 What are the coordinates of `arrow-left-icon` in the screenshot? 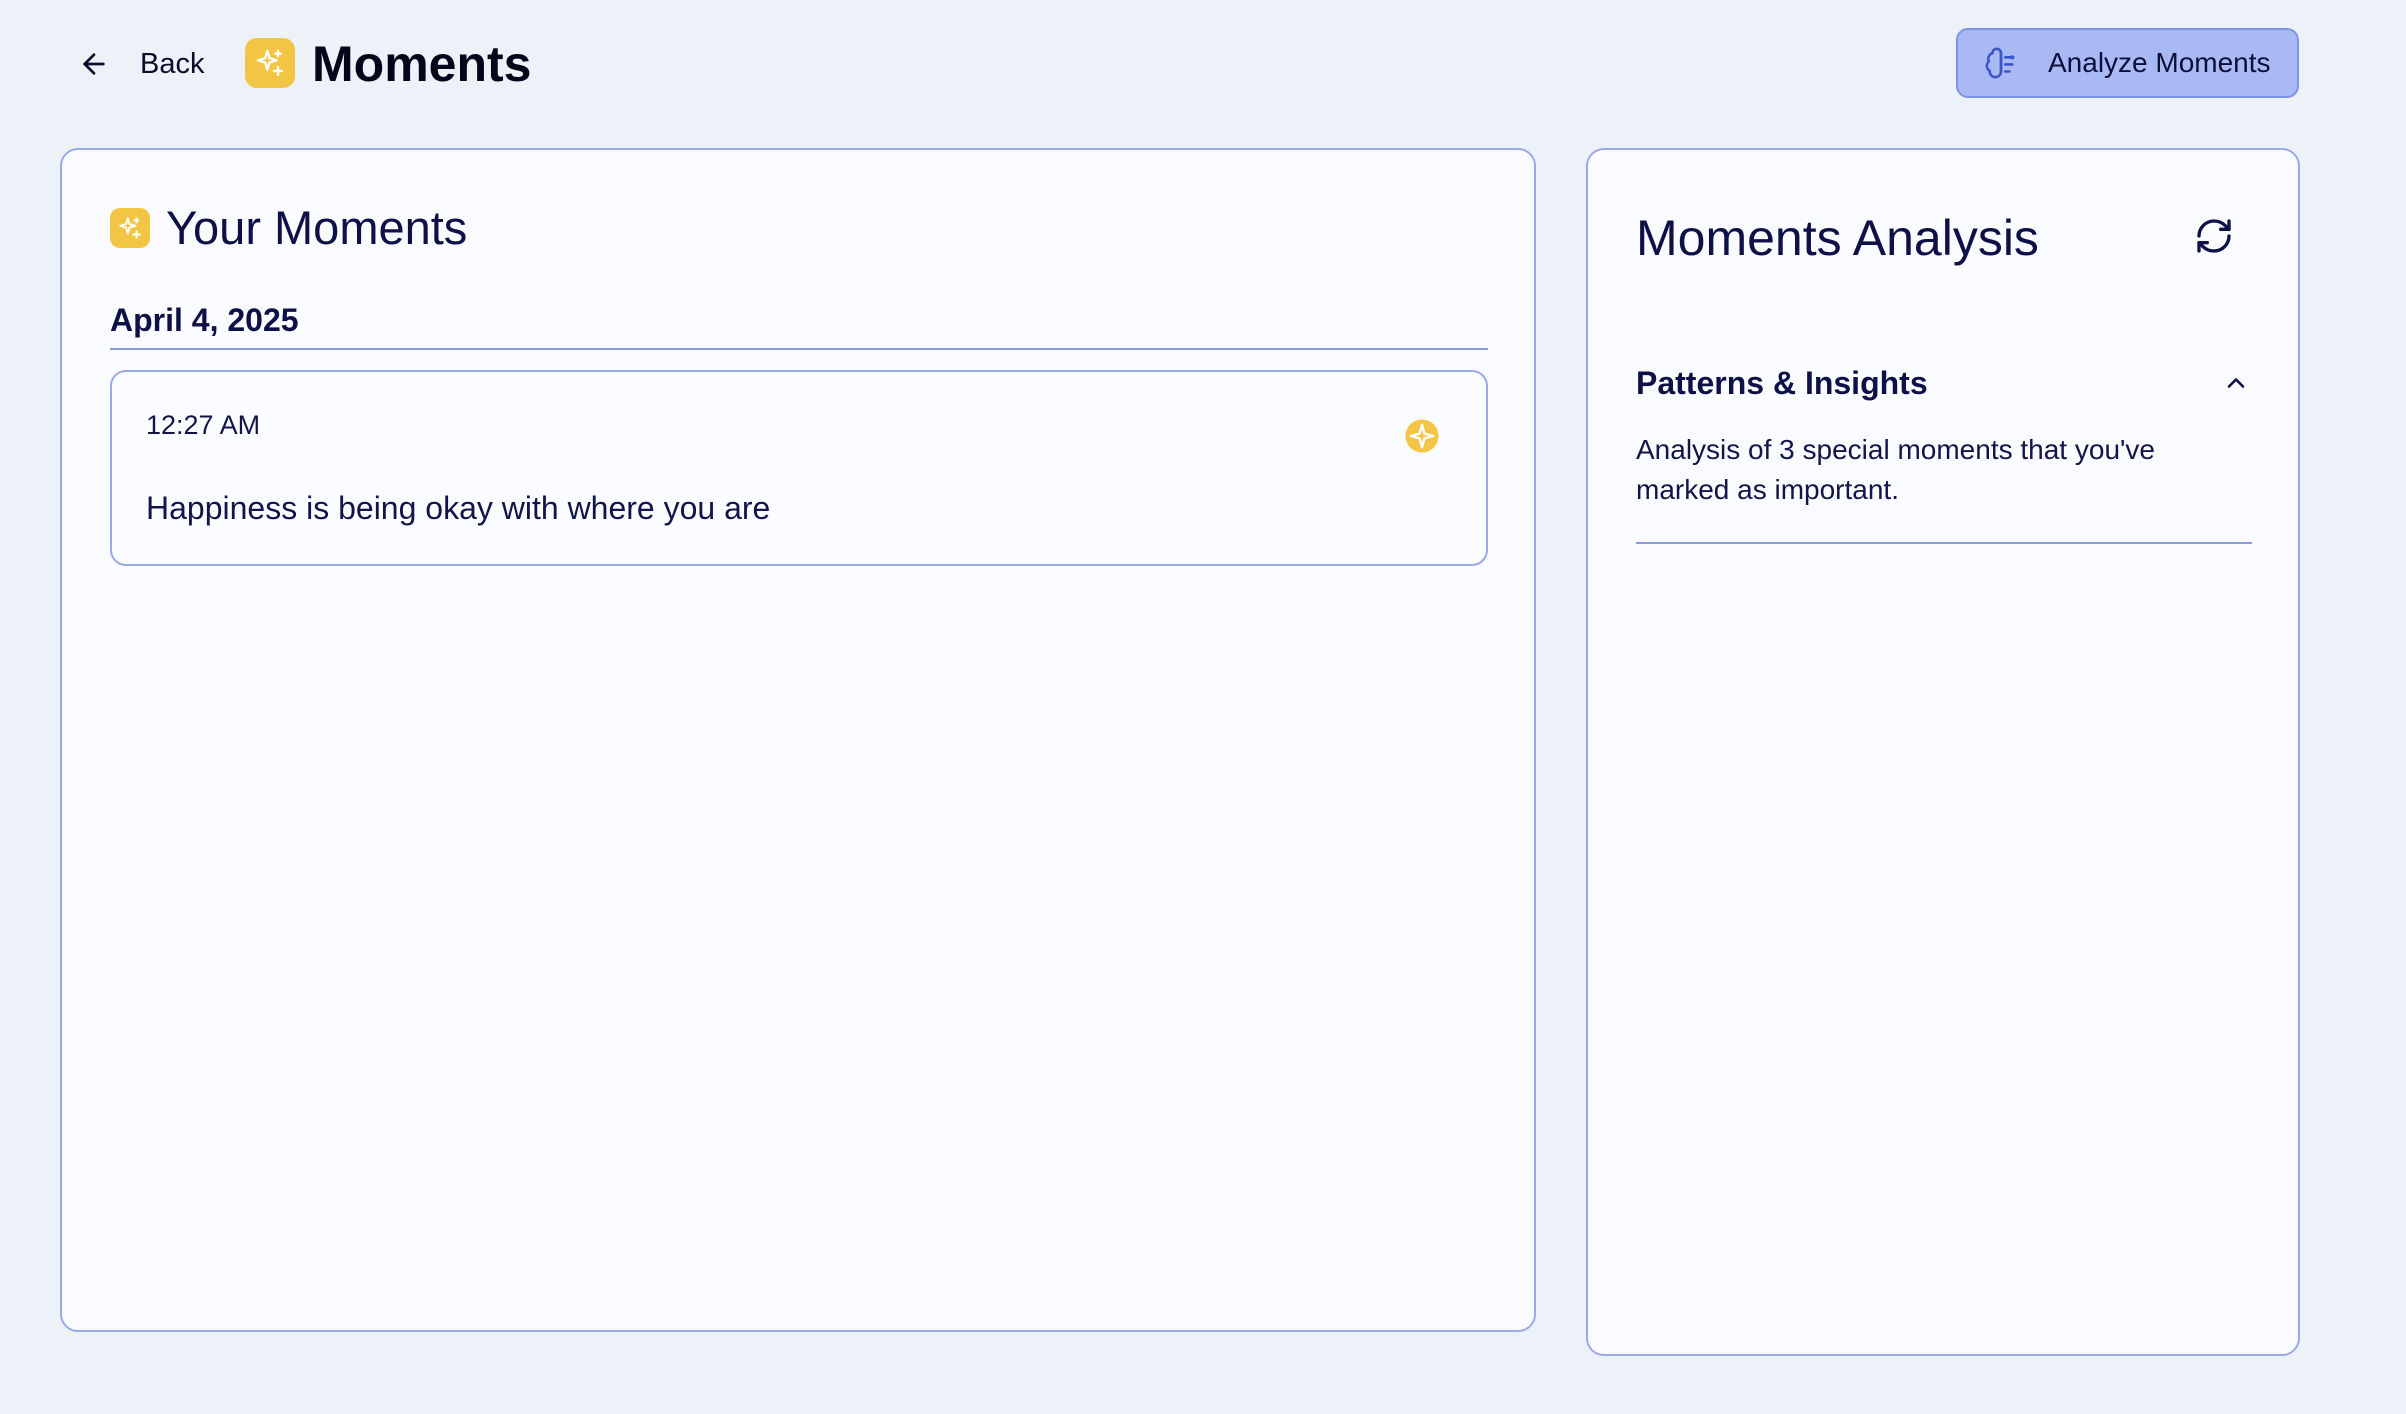 It's located at (94, 64).